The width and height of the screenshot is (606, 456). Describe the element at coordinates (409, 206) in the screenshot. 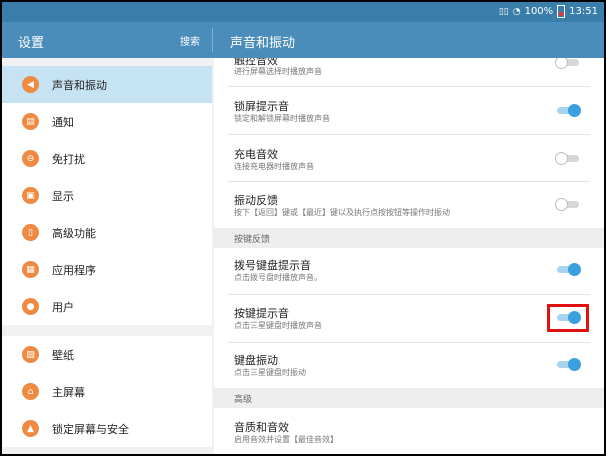

I see `setting-vibration-feedback: 振动反馈 按下【返回】键或【最近】键以及执行点按按钮等操作时振动` at that location.